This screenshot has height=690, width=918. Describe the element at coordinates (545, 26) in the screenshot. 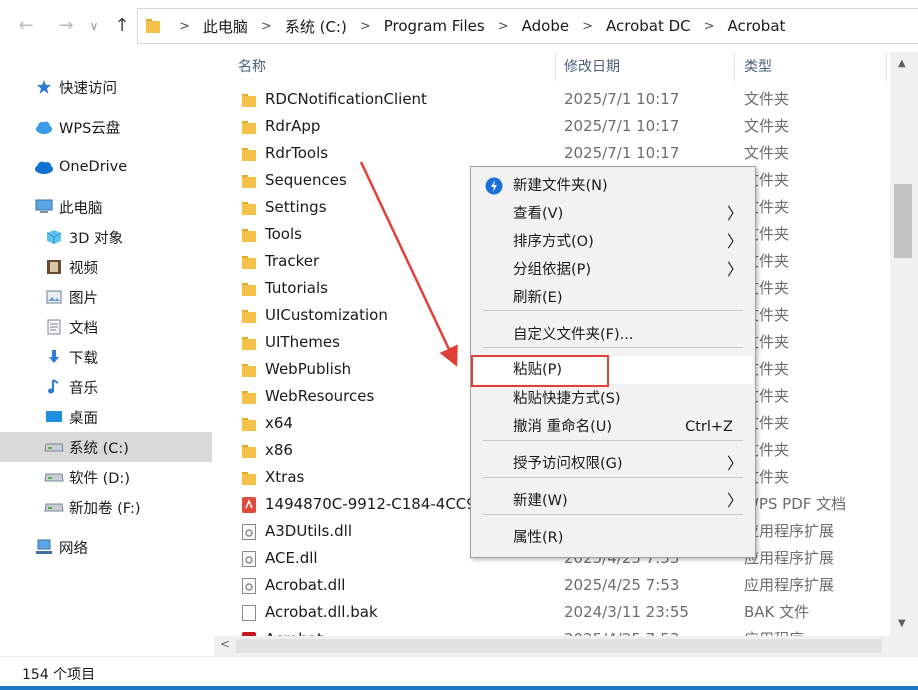

I see `breadcrumb-item: Adobe` at that location.